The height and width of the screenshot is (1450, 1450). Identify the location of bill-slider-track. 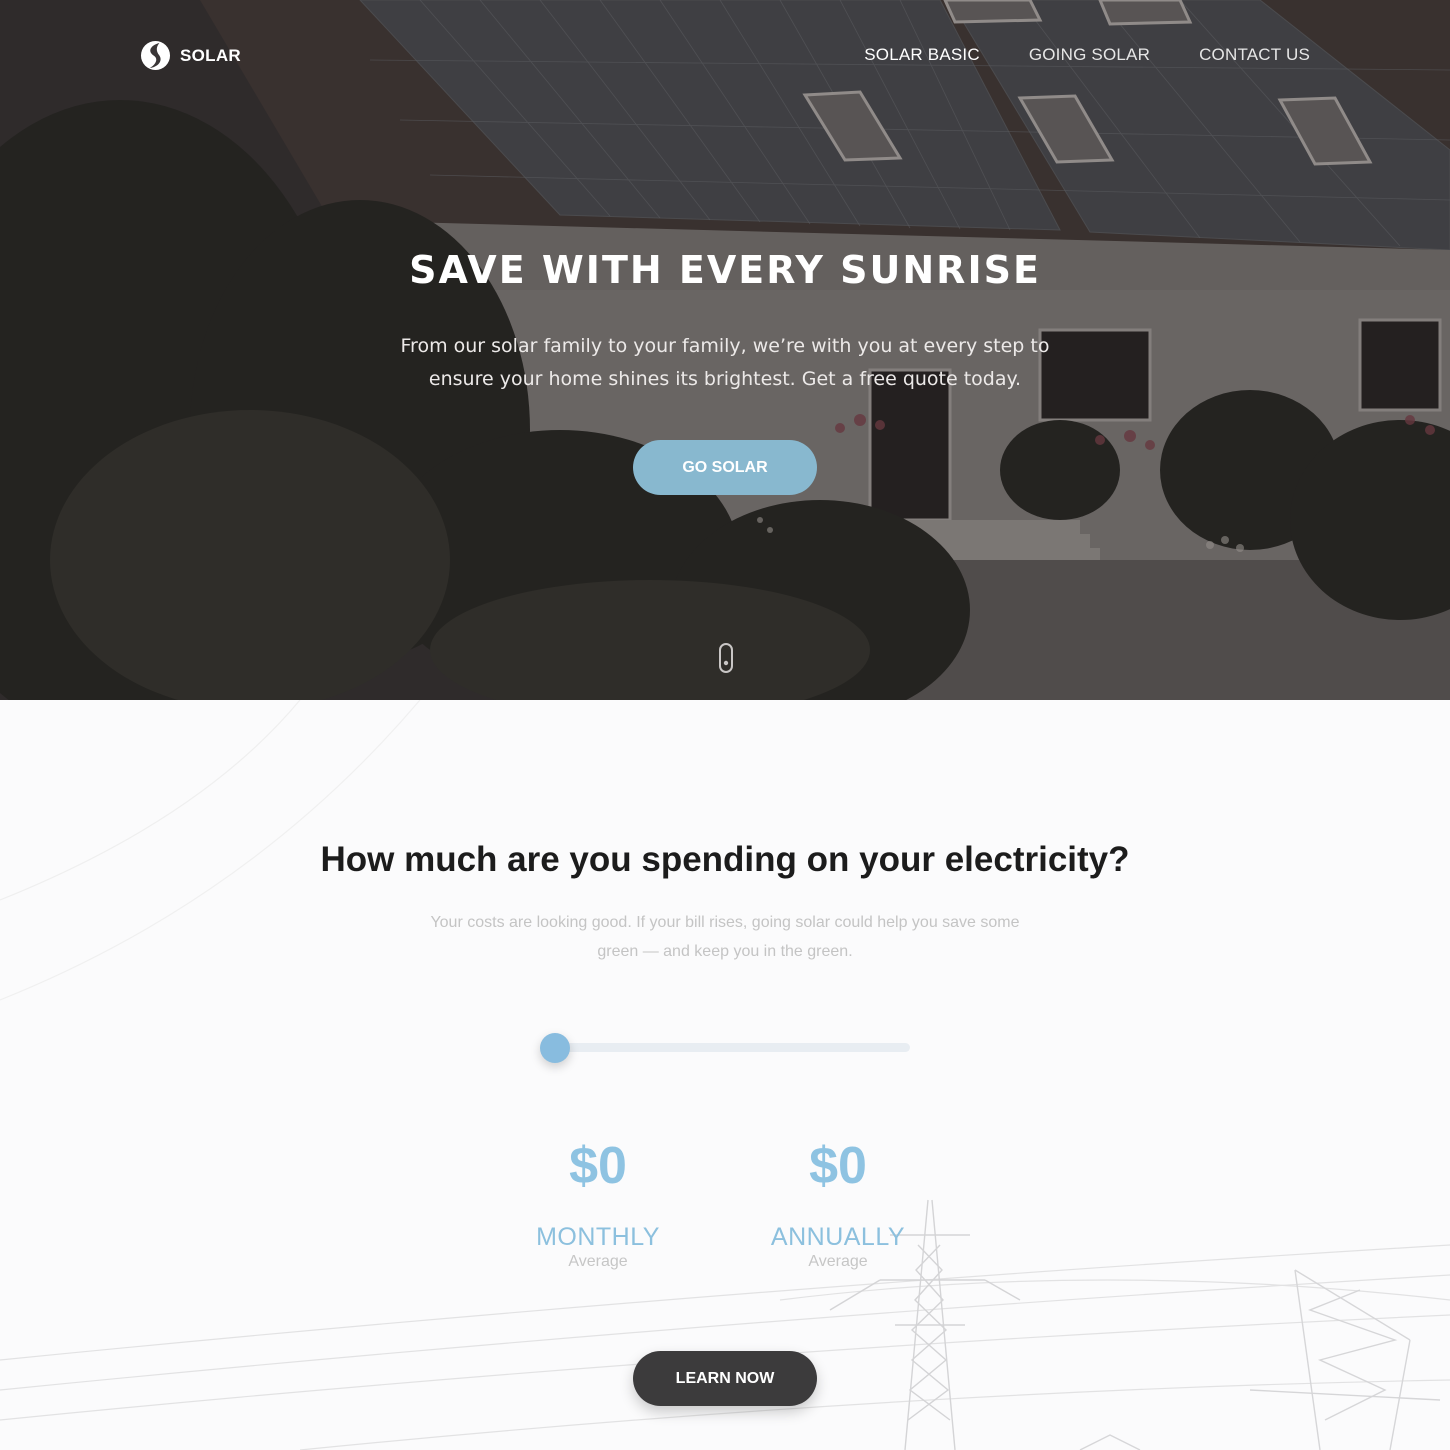
(725, 1047).